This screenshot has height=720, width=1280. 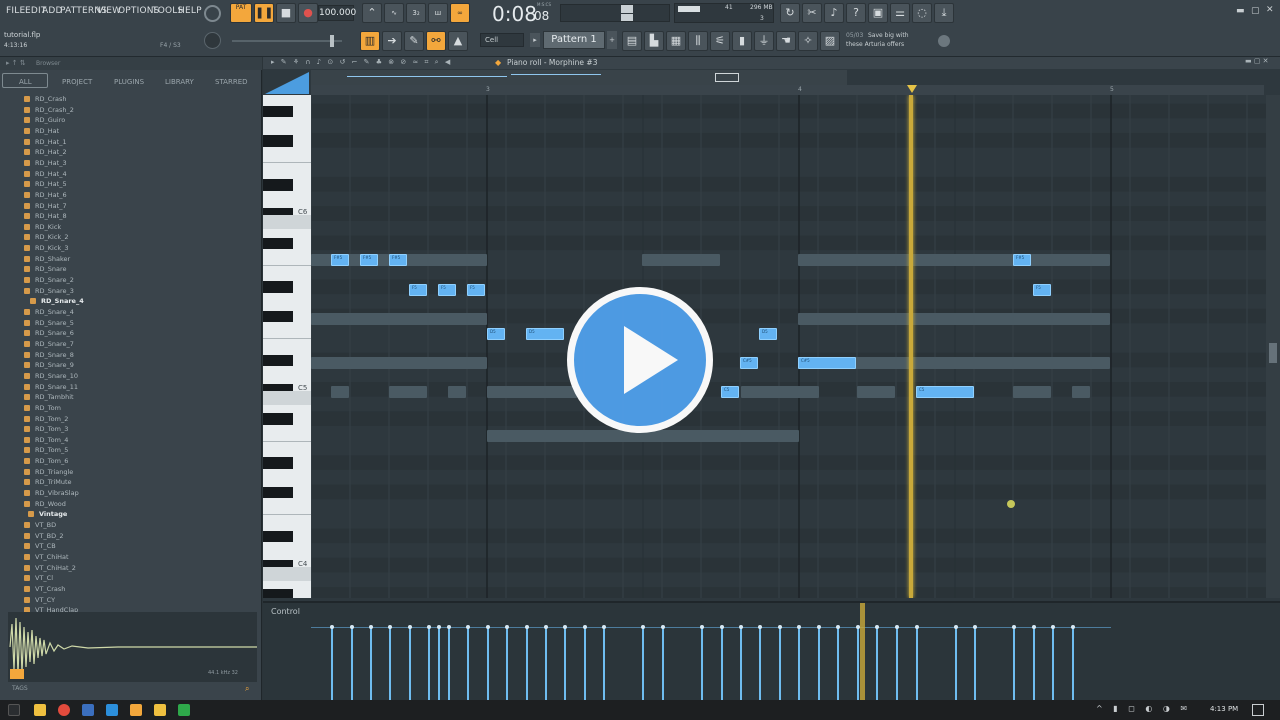 What do you see at coordinates (698, 41) in the screenshot?
I see `mixer-icon: ⫼` at bounding box center [698, 41].